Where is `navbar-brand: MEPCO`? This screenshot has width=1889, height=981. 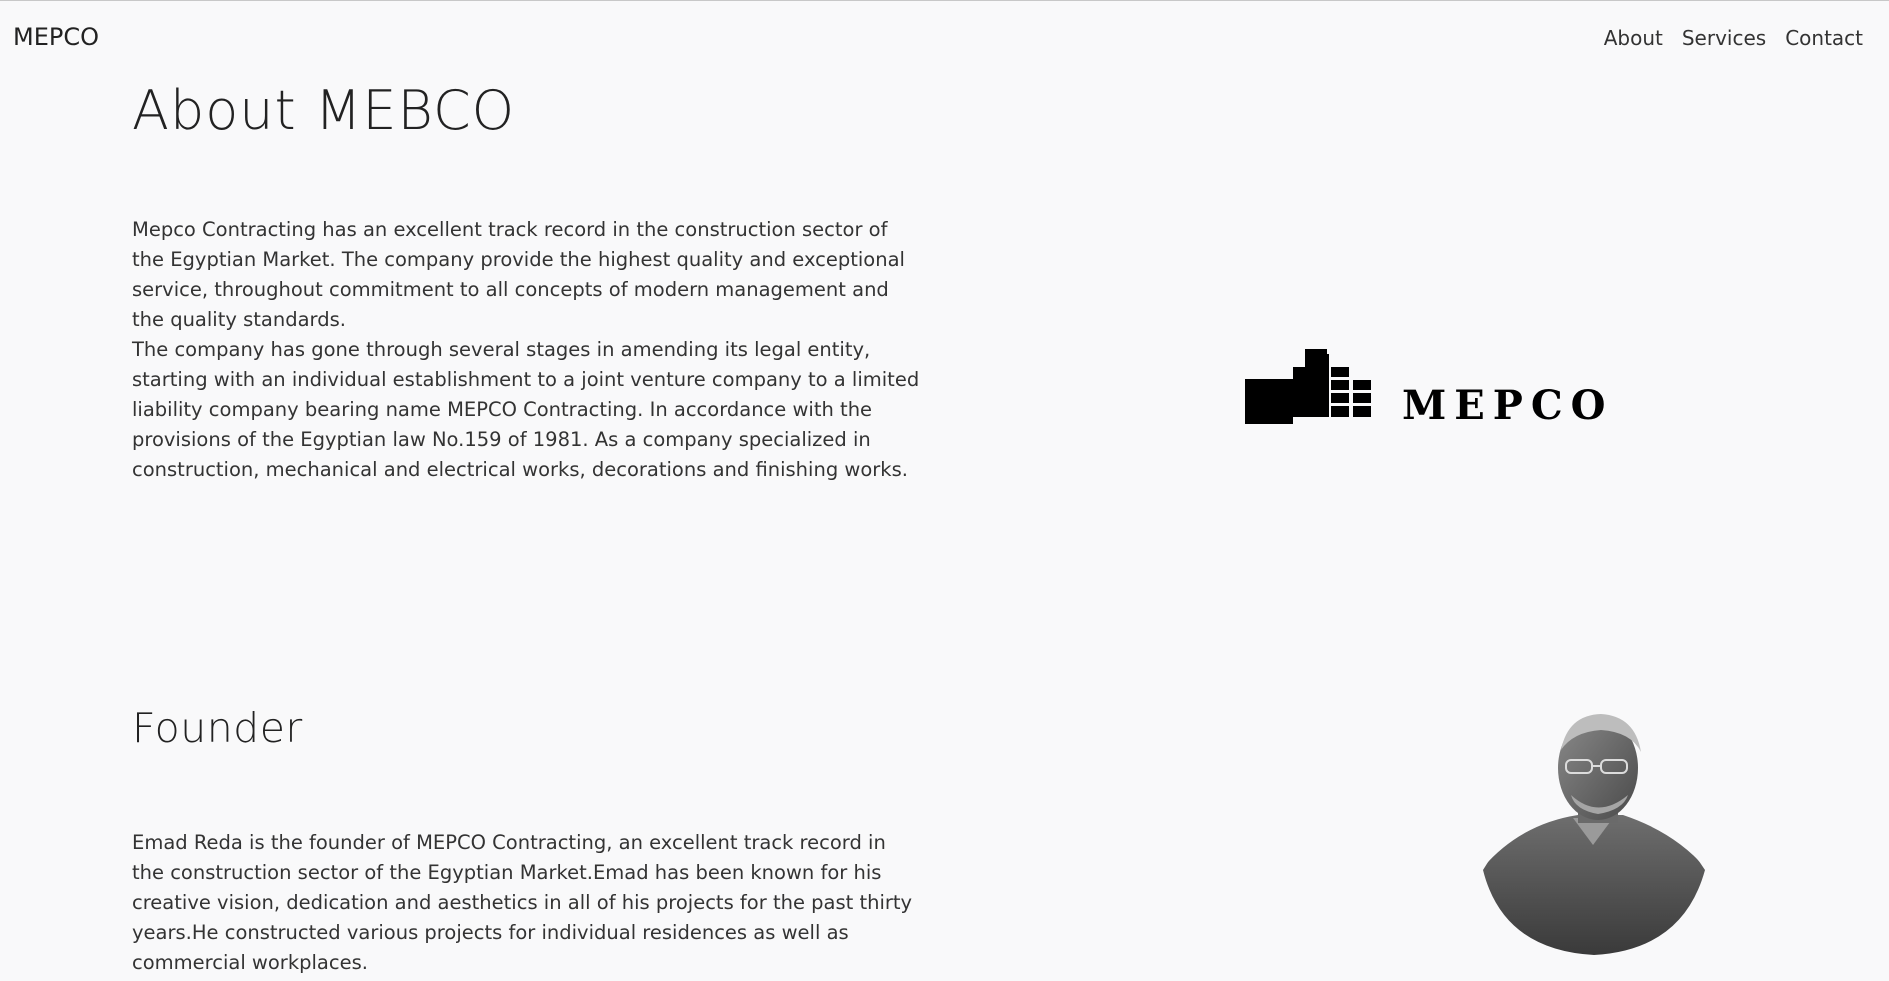 navbar-brand: MEPCO is located at coordinates (56, 37).